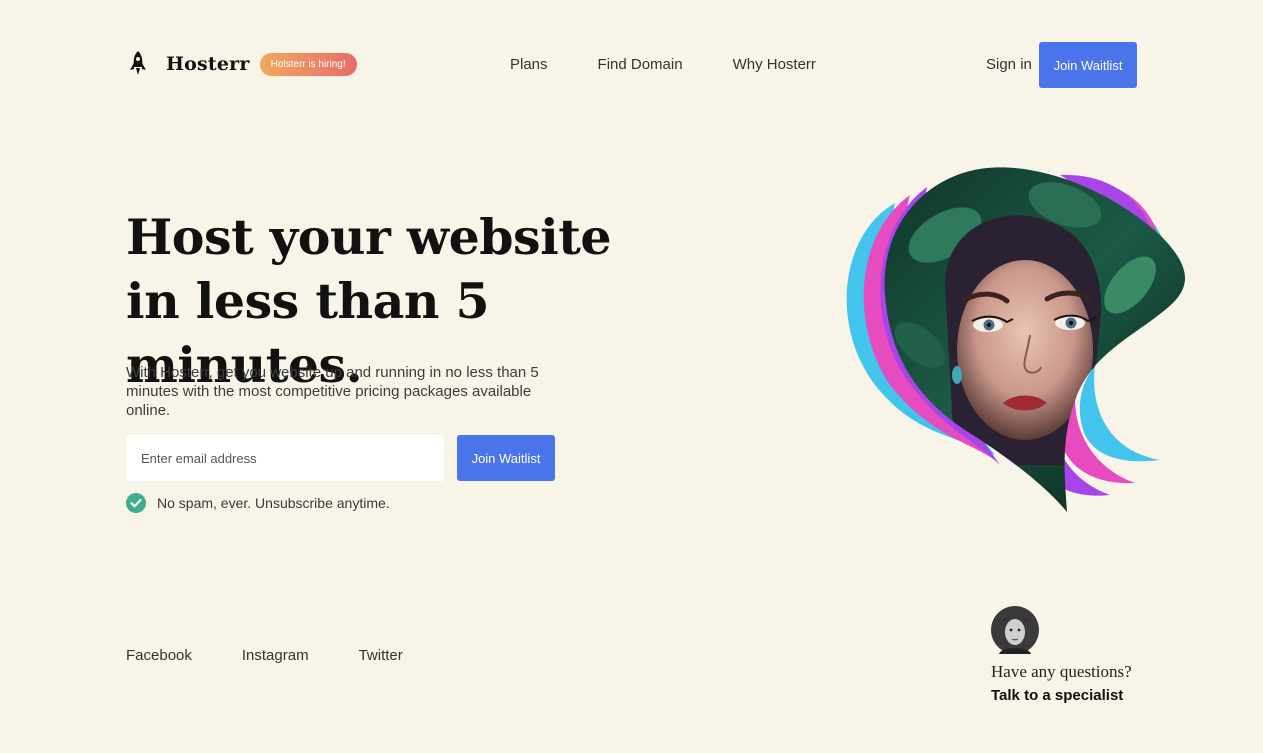 The width and height of the screenshot is (1263, 753). I want to click on no-spam-text: No spam, ever. Unsubscribe anytime., so click(273, 503).